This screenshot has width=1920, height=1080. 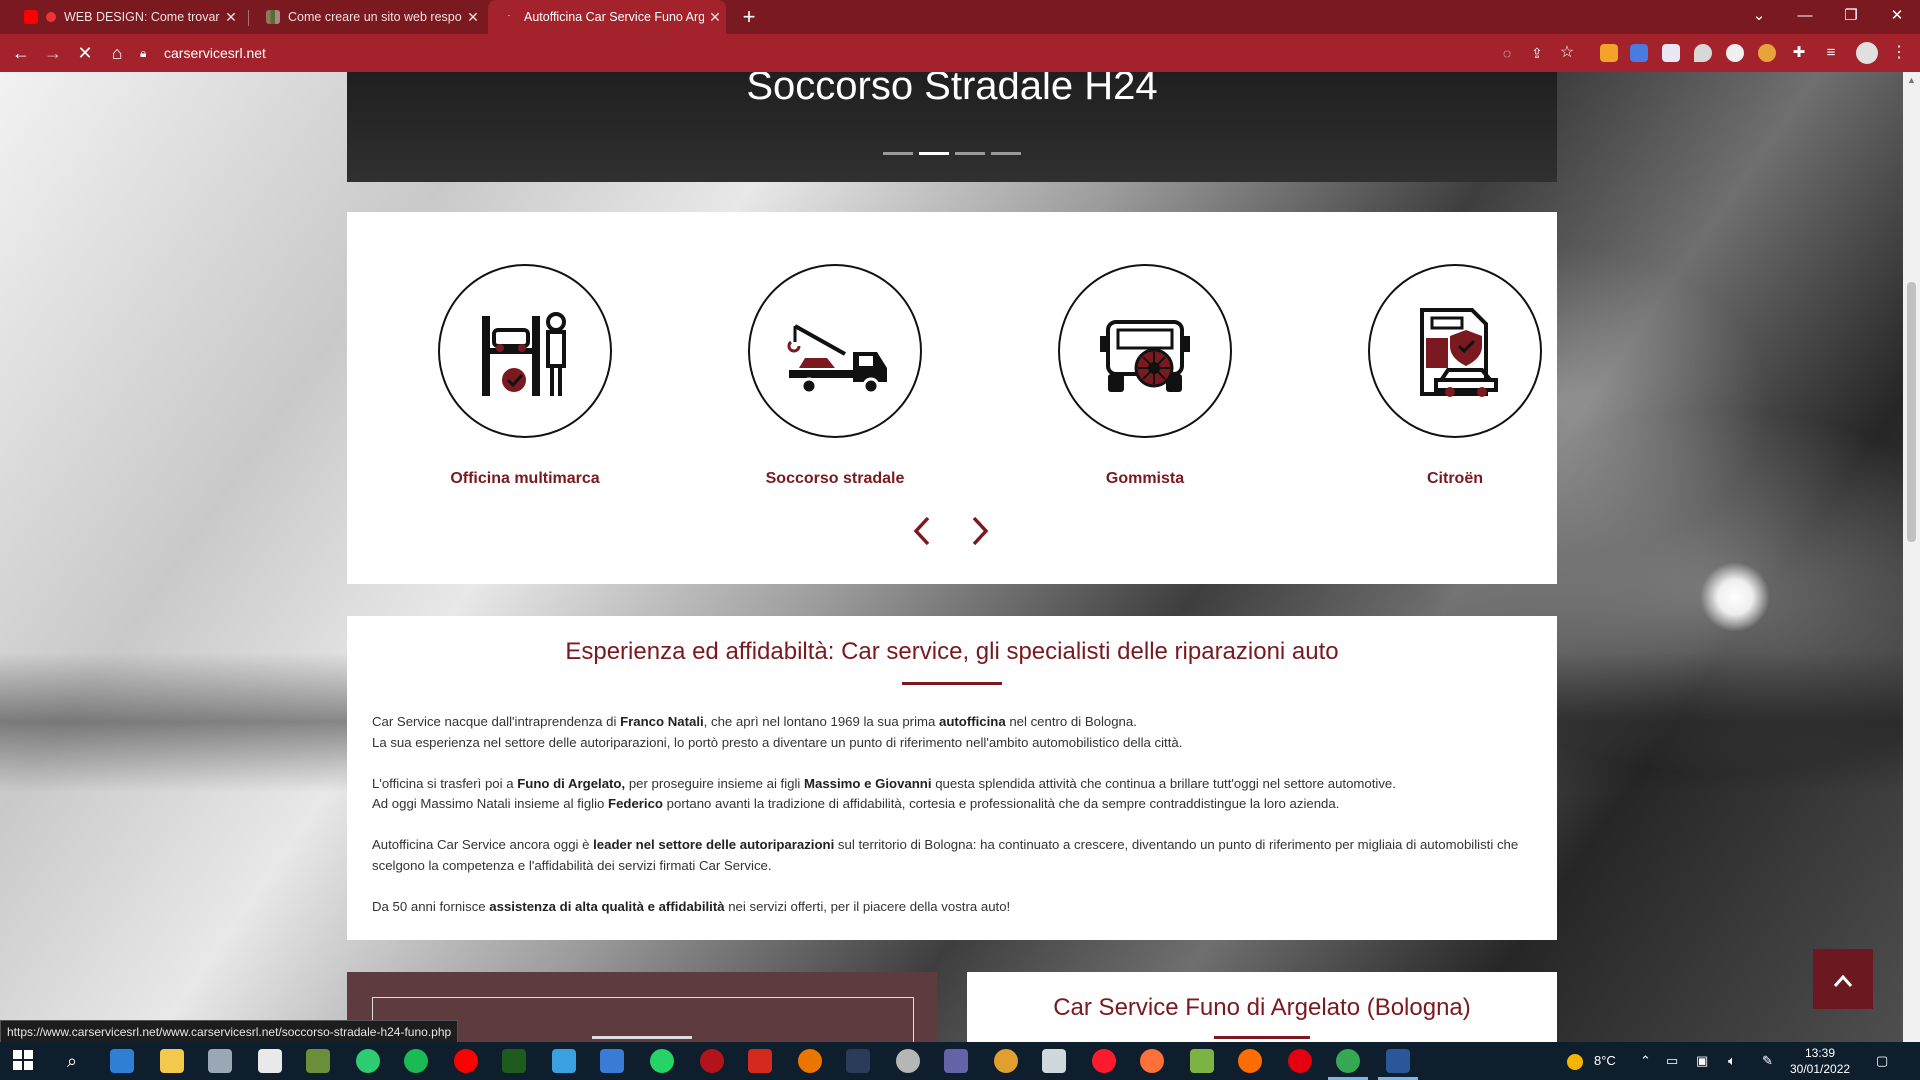 I want to click on autocad-icon, so click(x=760, y=1061).